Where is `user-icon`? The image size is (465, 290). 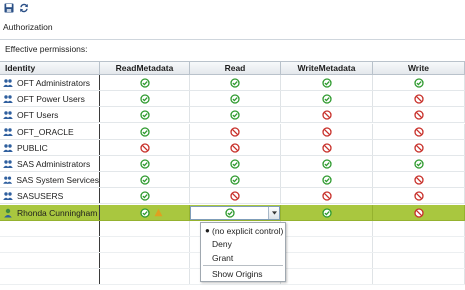 user-icon is located at coordinates (8, 212).